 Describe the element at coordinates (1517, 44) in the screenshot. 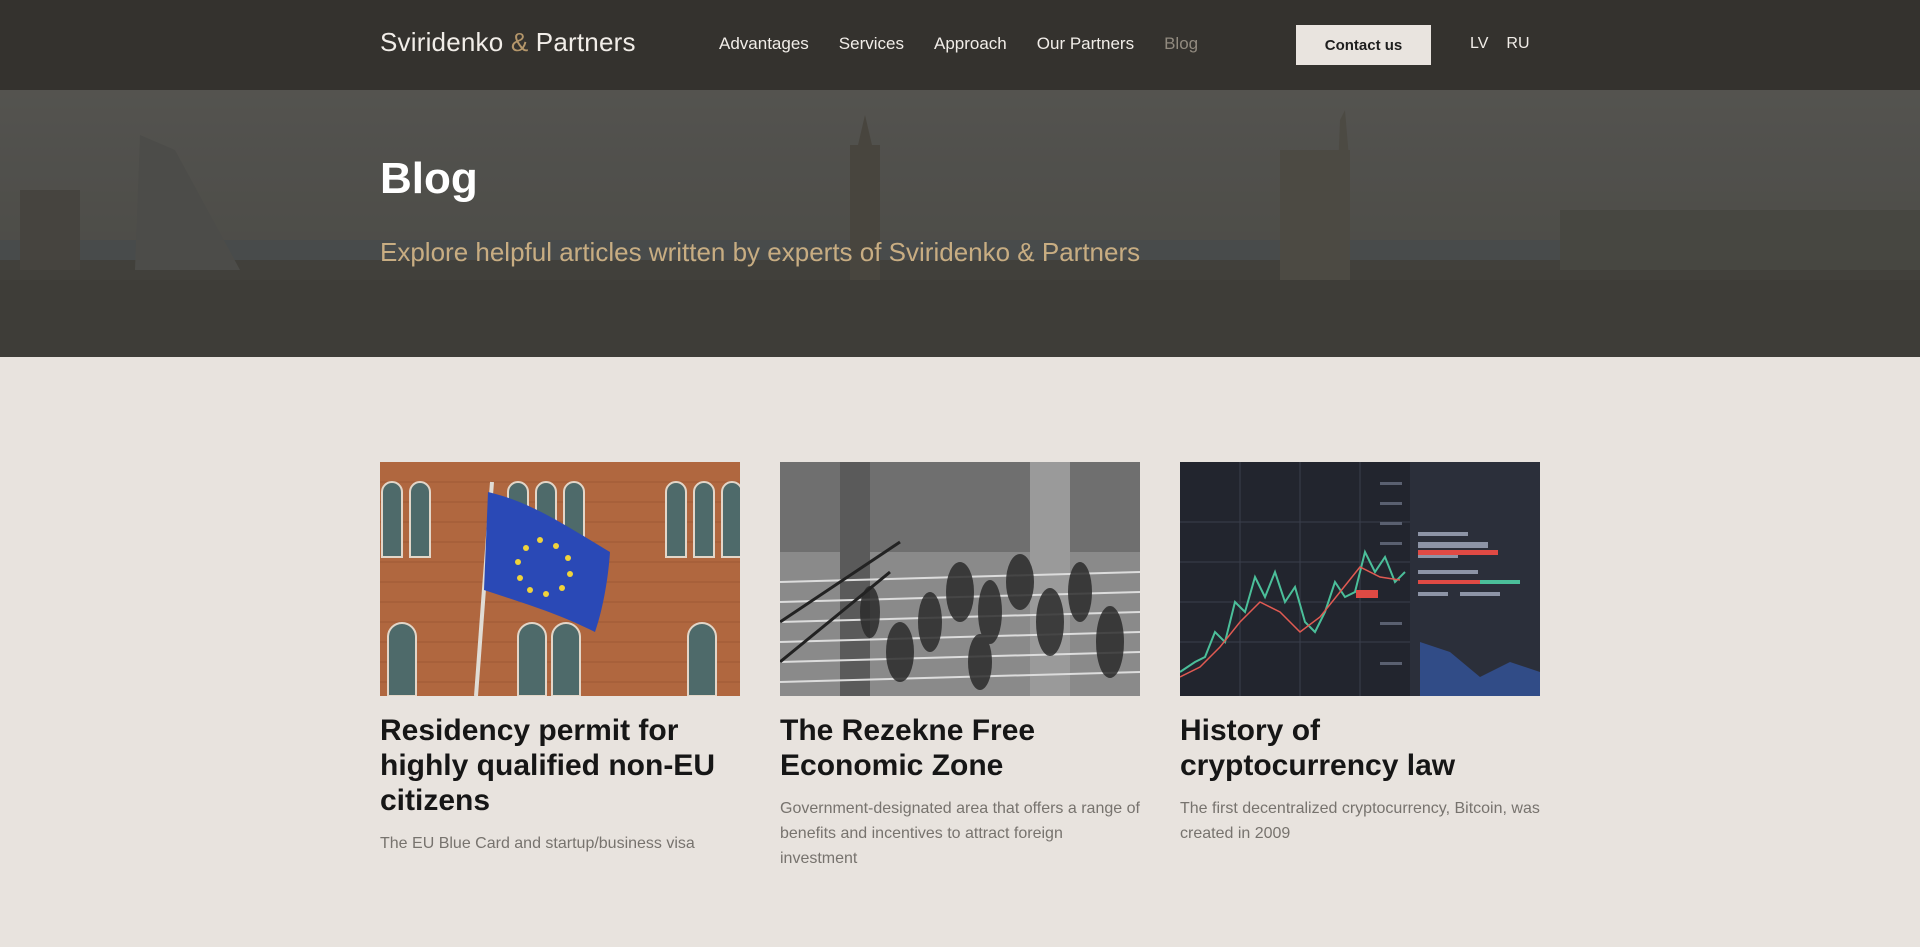

I see `lang-ru-link: RU` at that location.